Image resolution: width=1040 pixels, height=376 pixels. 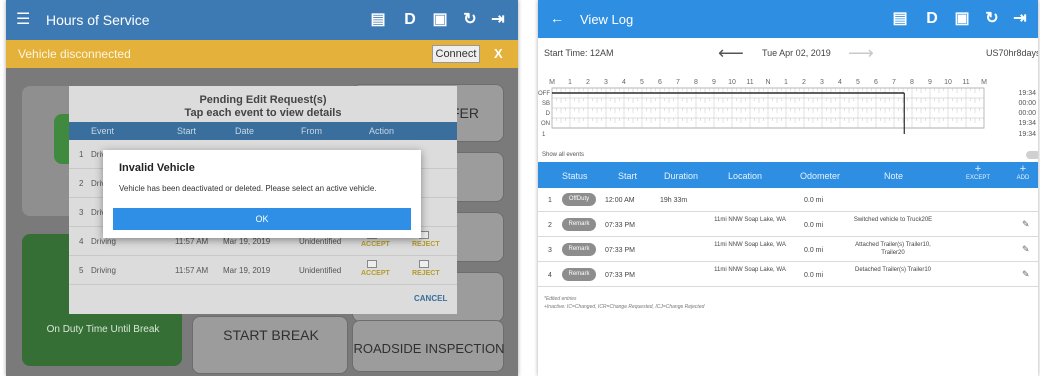 I want to click on ok-button: OK, so click(x=262, y=219).